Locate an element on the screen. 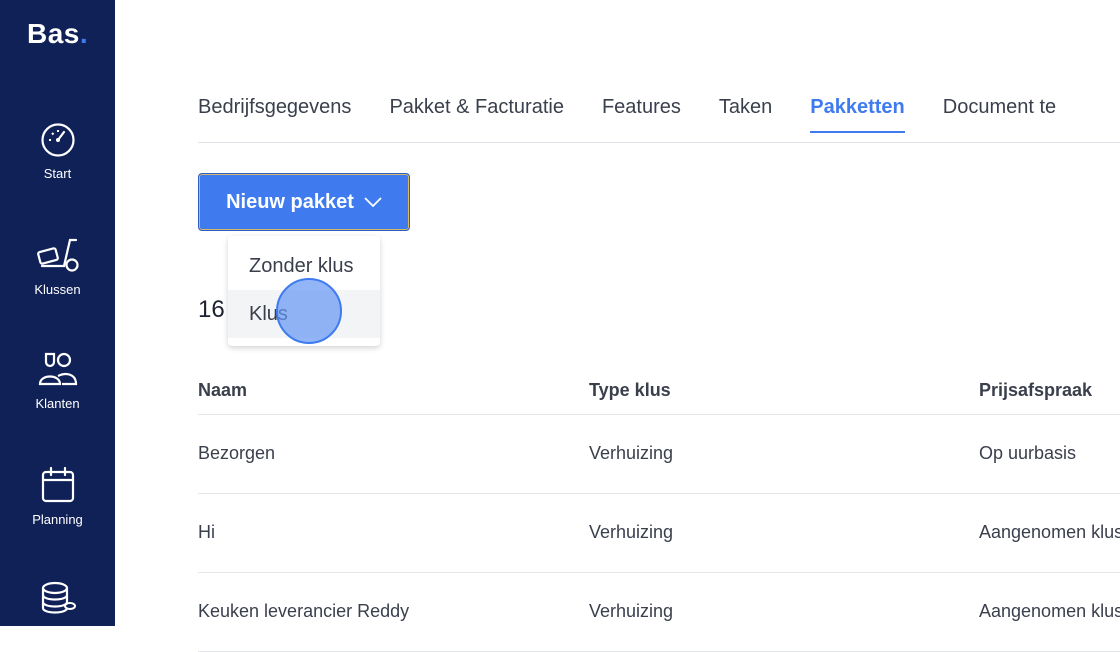  tab-bedrijfsgegevens: Bedrijfsgegevens is located at coordinates (274, 113).